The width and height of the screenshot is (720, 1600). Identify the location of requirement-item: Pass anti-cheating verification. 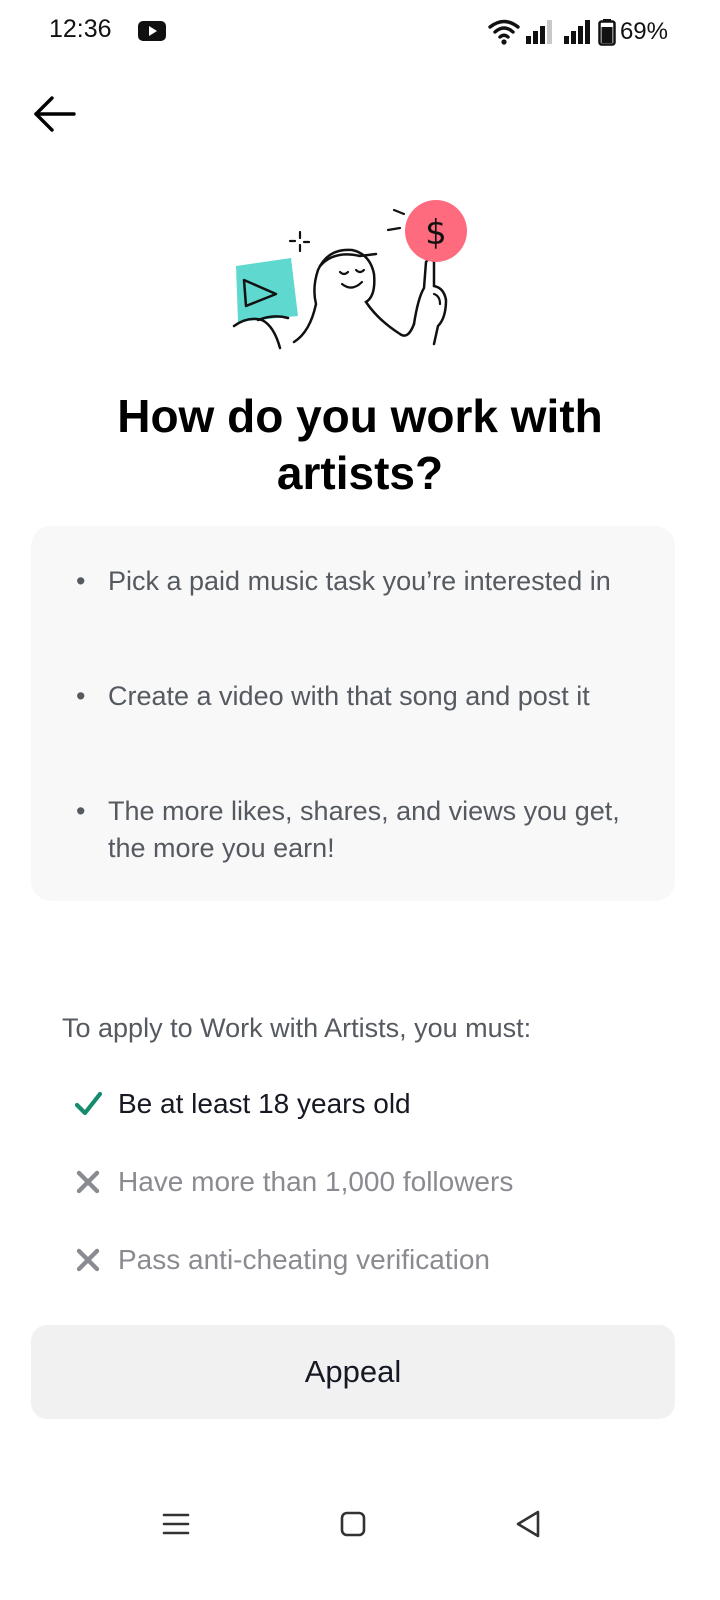
(279, 1260).